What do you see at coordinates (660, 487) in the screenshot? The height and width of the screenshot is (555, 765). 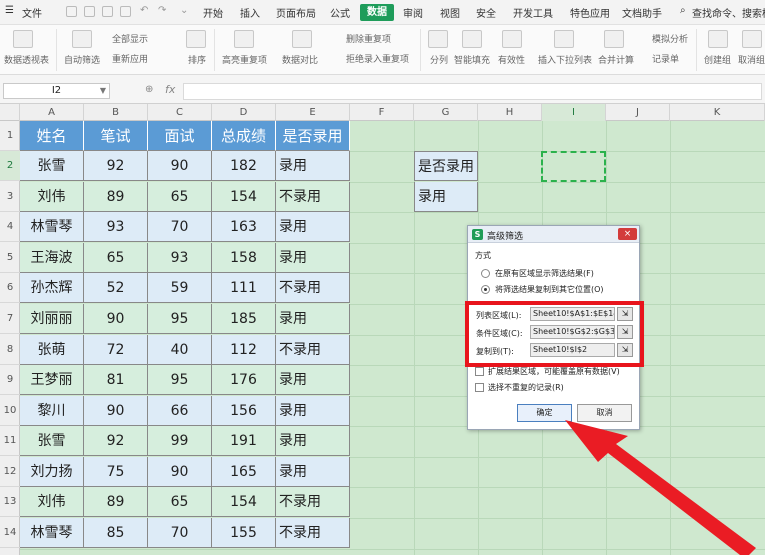 I see `annotation-arrow` at bounding box center [660, 487].